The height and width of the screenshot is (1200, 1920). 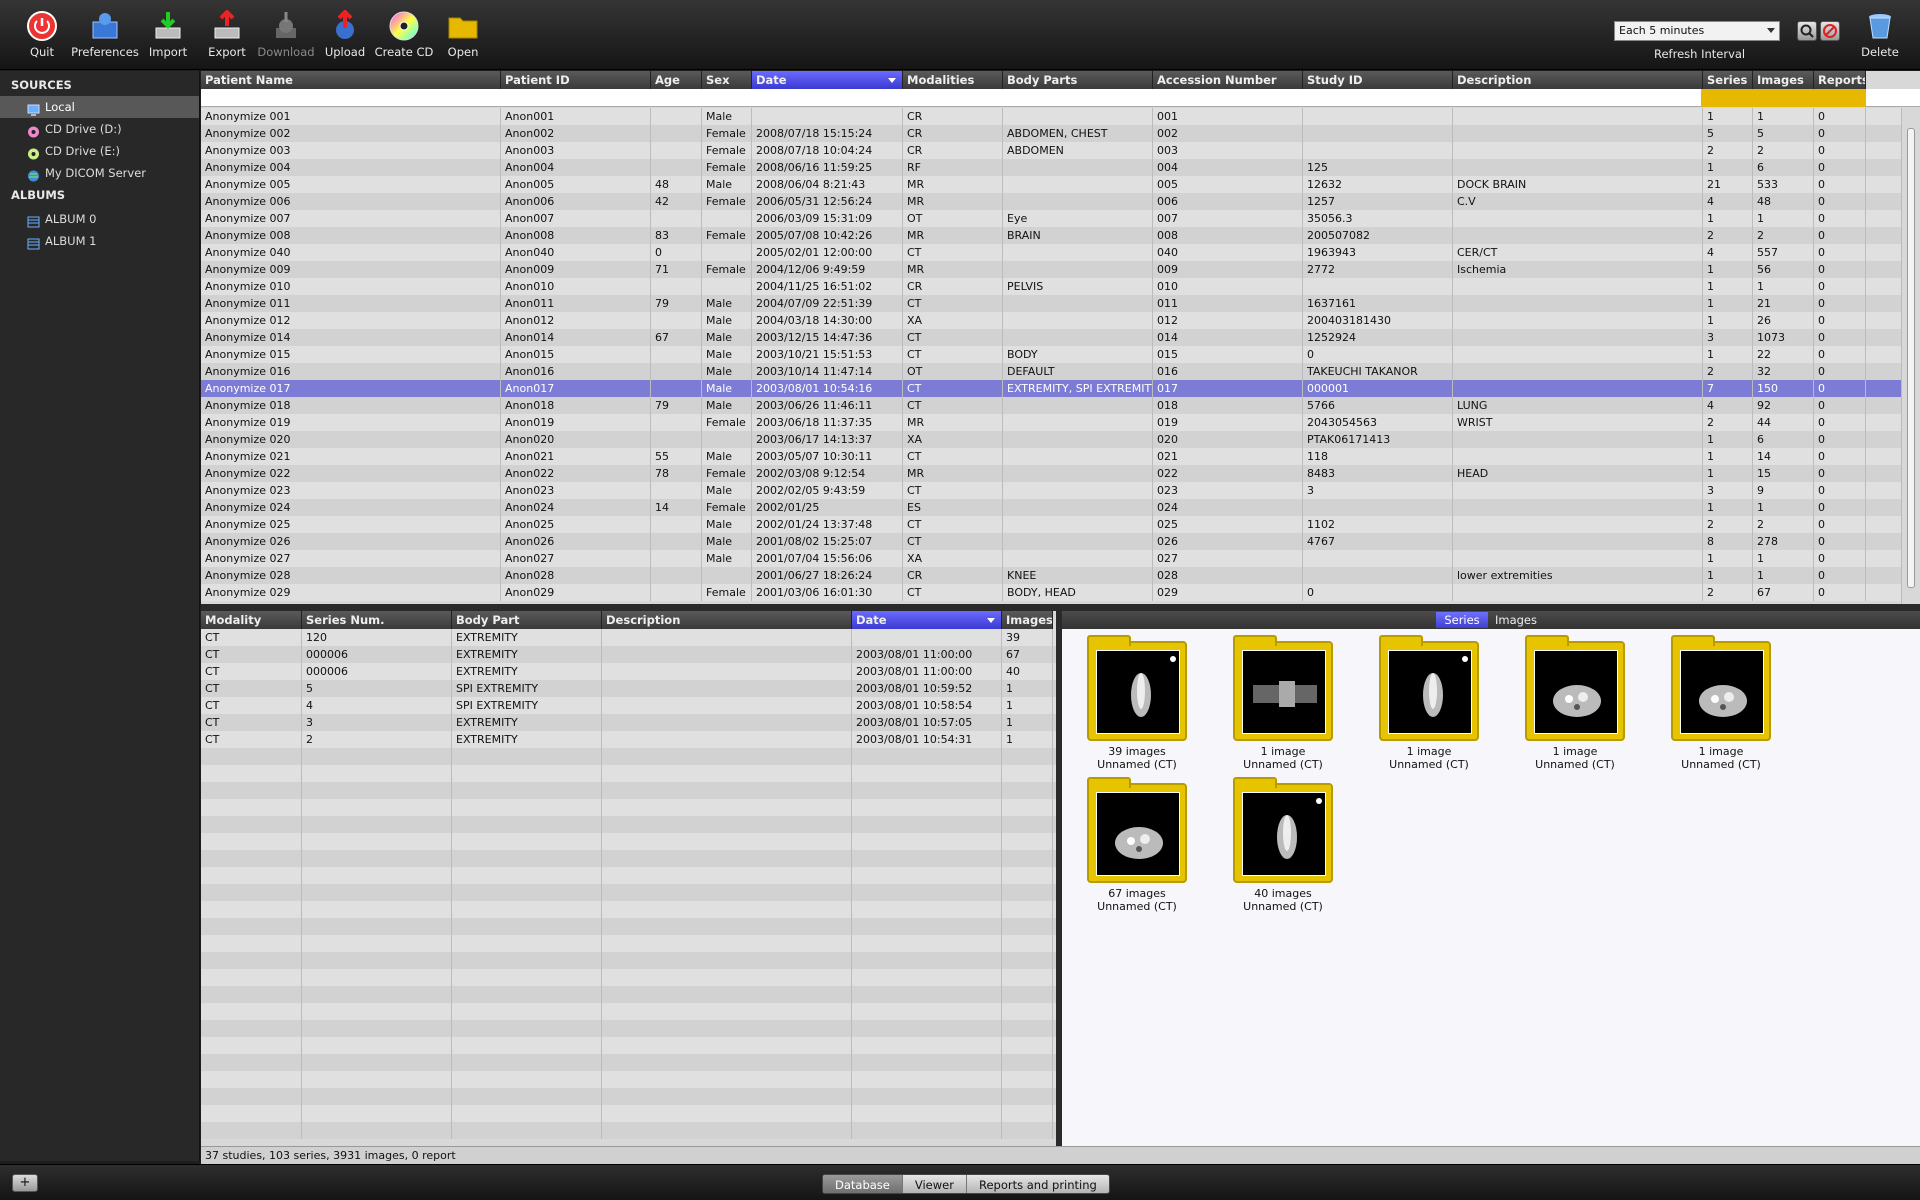 I want to click on series-thumbnail: 39 images Unnamed (CT), so click(x=1137, y=713).